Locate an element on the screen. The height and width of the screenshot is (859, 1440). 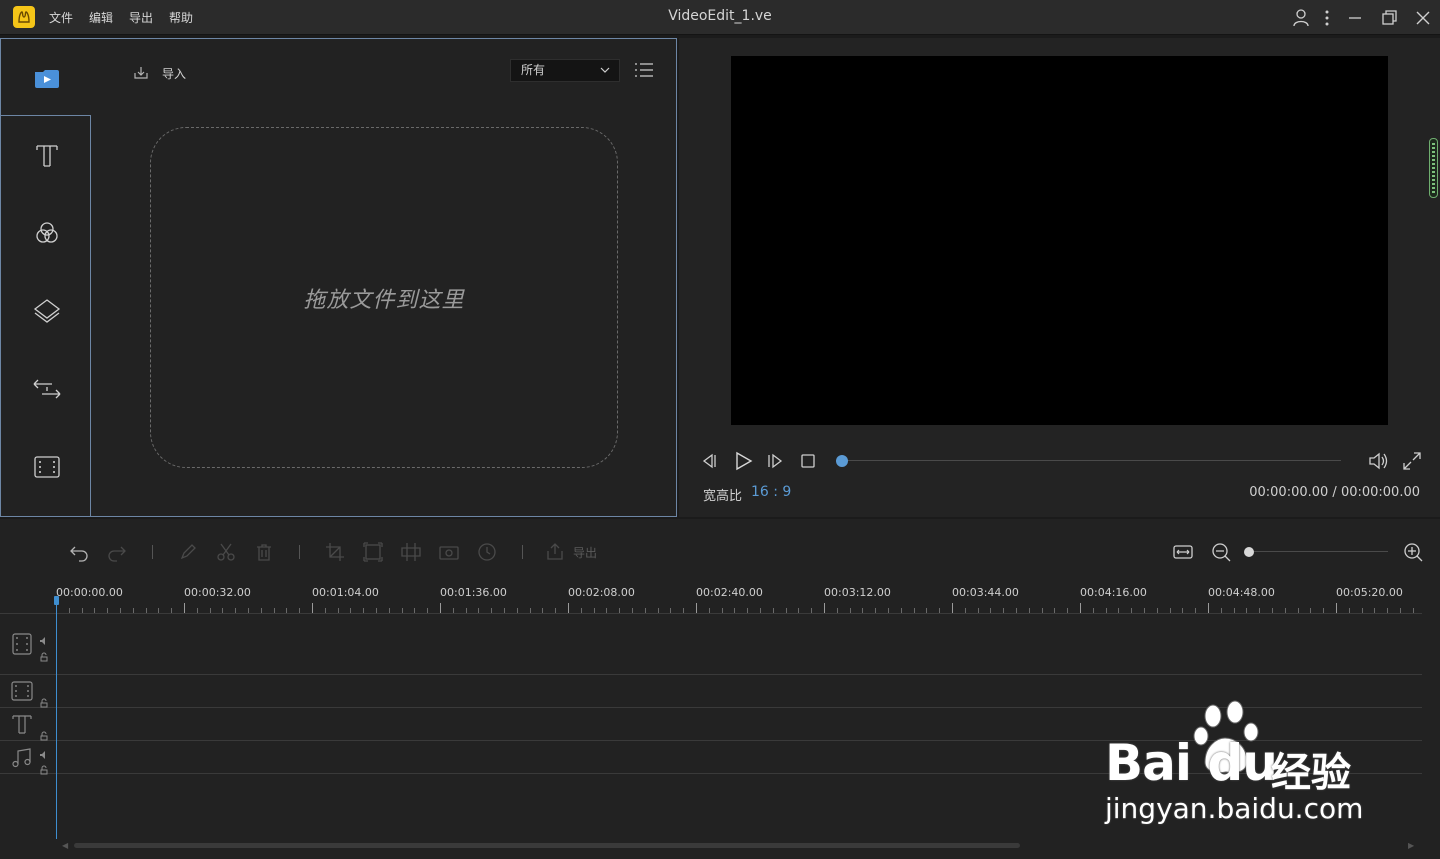
filter-value: 所有 is located at coordinates (533, 70).